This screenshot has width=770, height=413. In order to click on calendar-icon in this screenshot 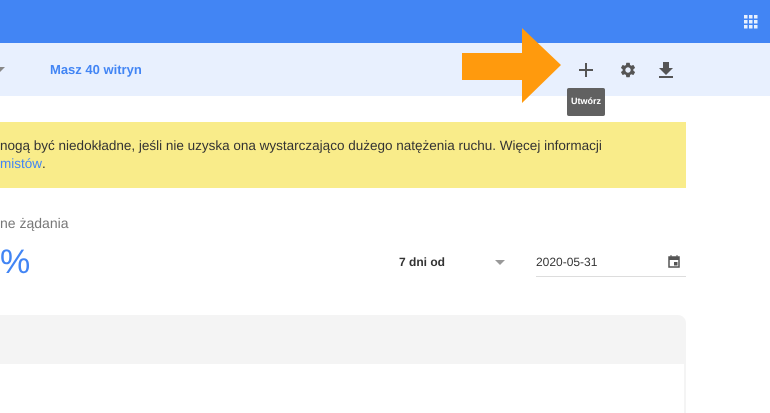, I will do `click(674, 261)`.